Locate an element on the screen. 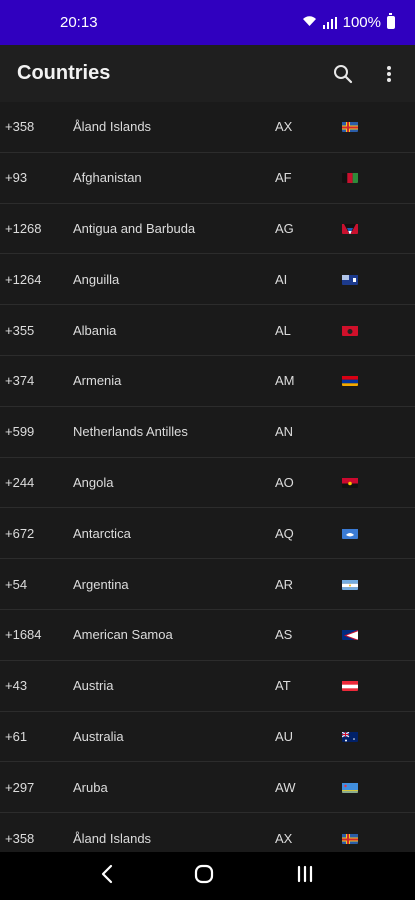  country-name: Antarctica is located at coordinates (102, 533).